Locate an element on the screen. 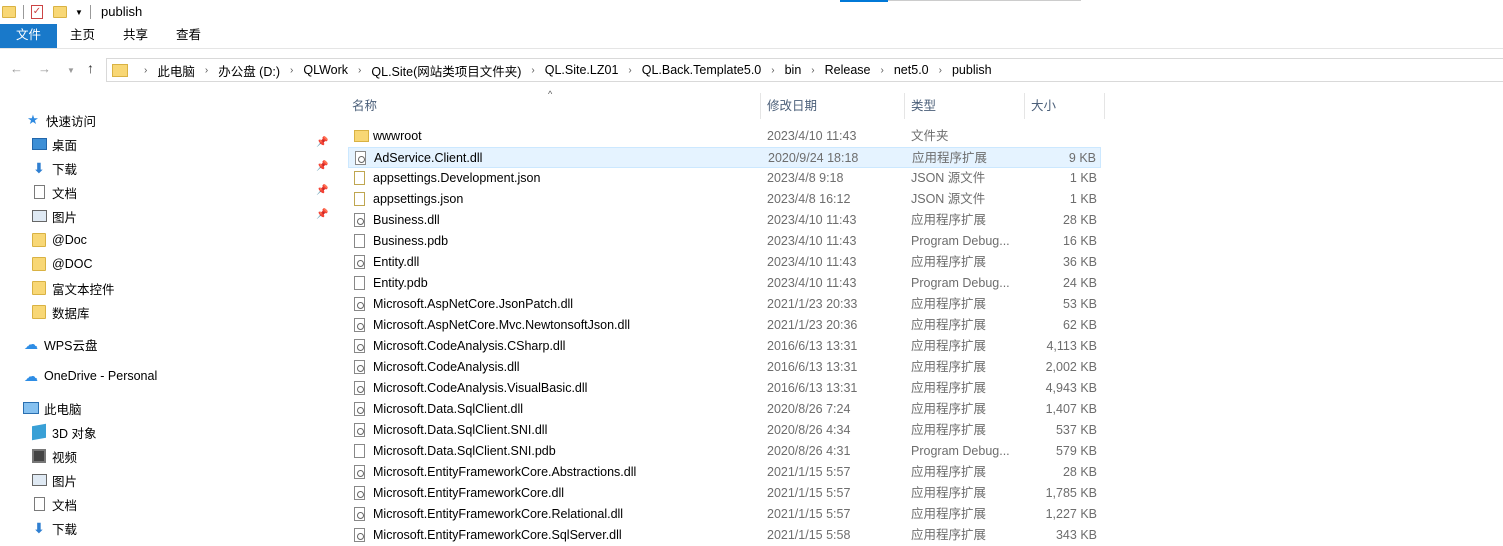 The width and height of the screenshot is (1503, 546). breadcrumb-item: QL.Site(网站类项目文件夹) is located at coordinates (446, 70).